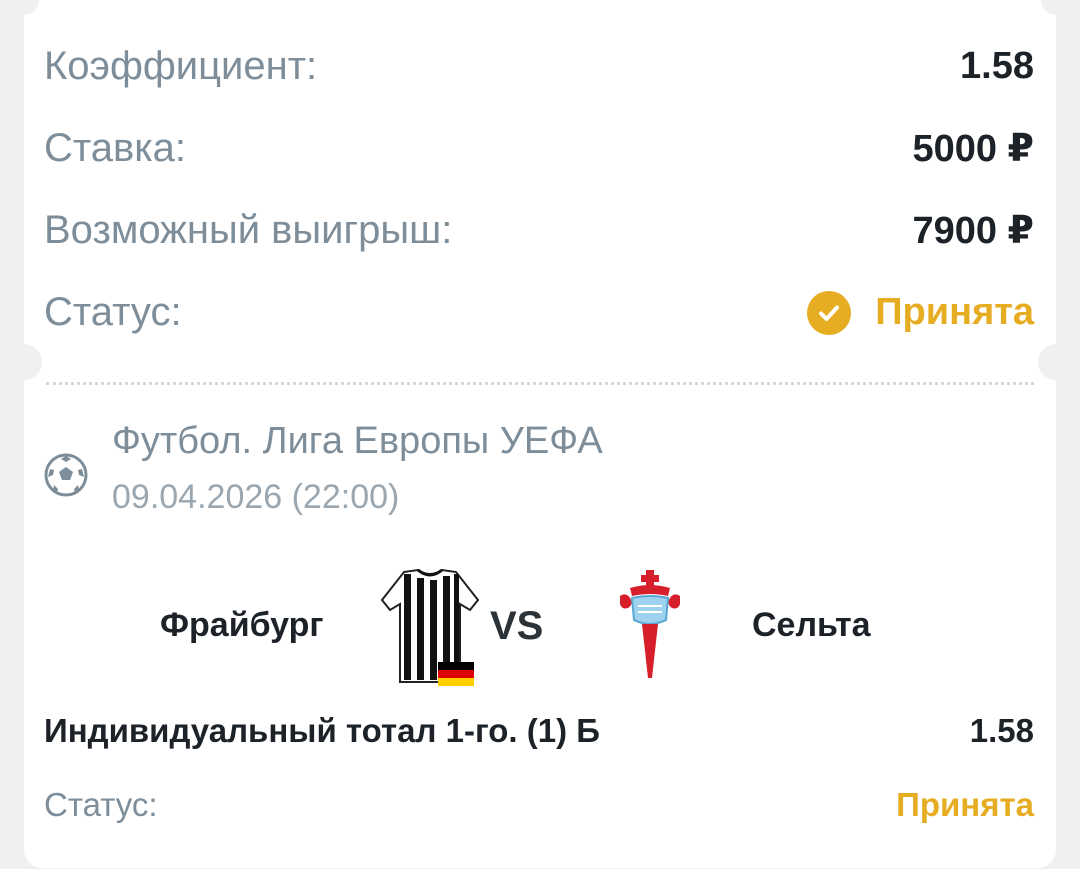 Image resolution: width=1080 pixels, height=869 pixels. What do you see at coordinates (1001, 730) in the screenshot?
I see `bet-market-odds: 1.58` at bounding box center [1001, 730].